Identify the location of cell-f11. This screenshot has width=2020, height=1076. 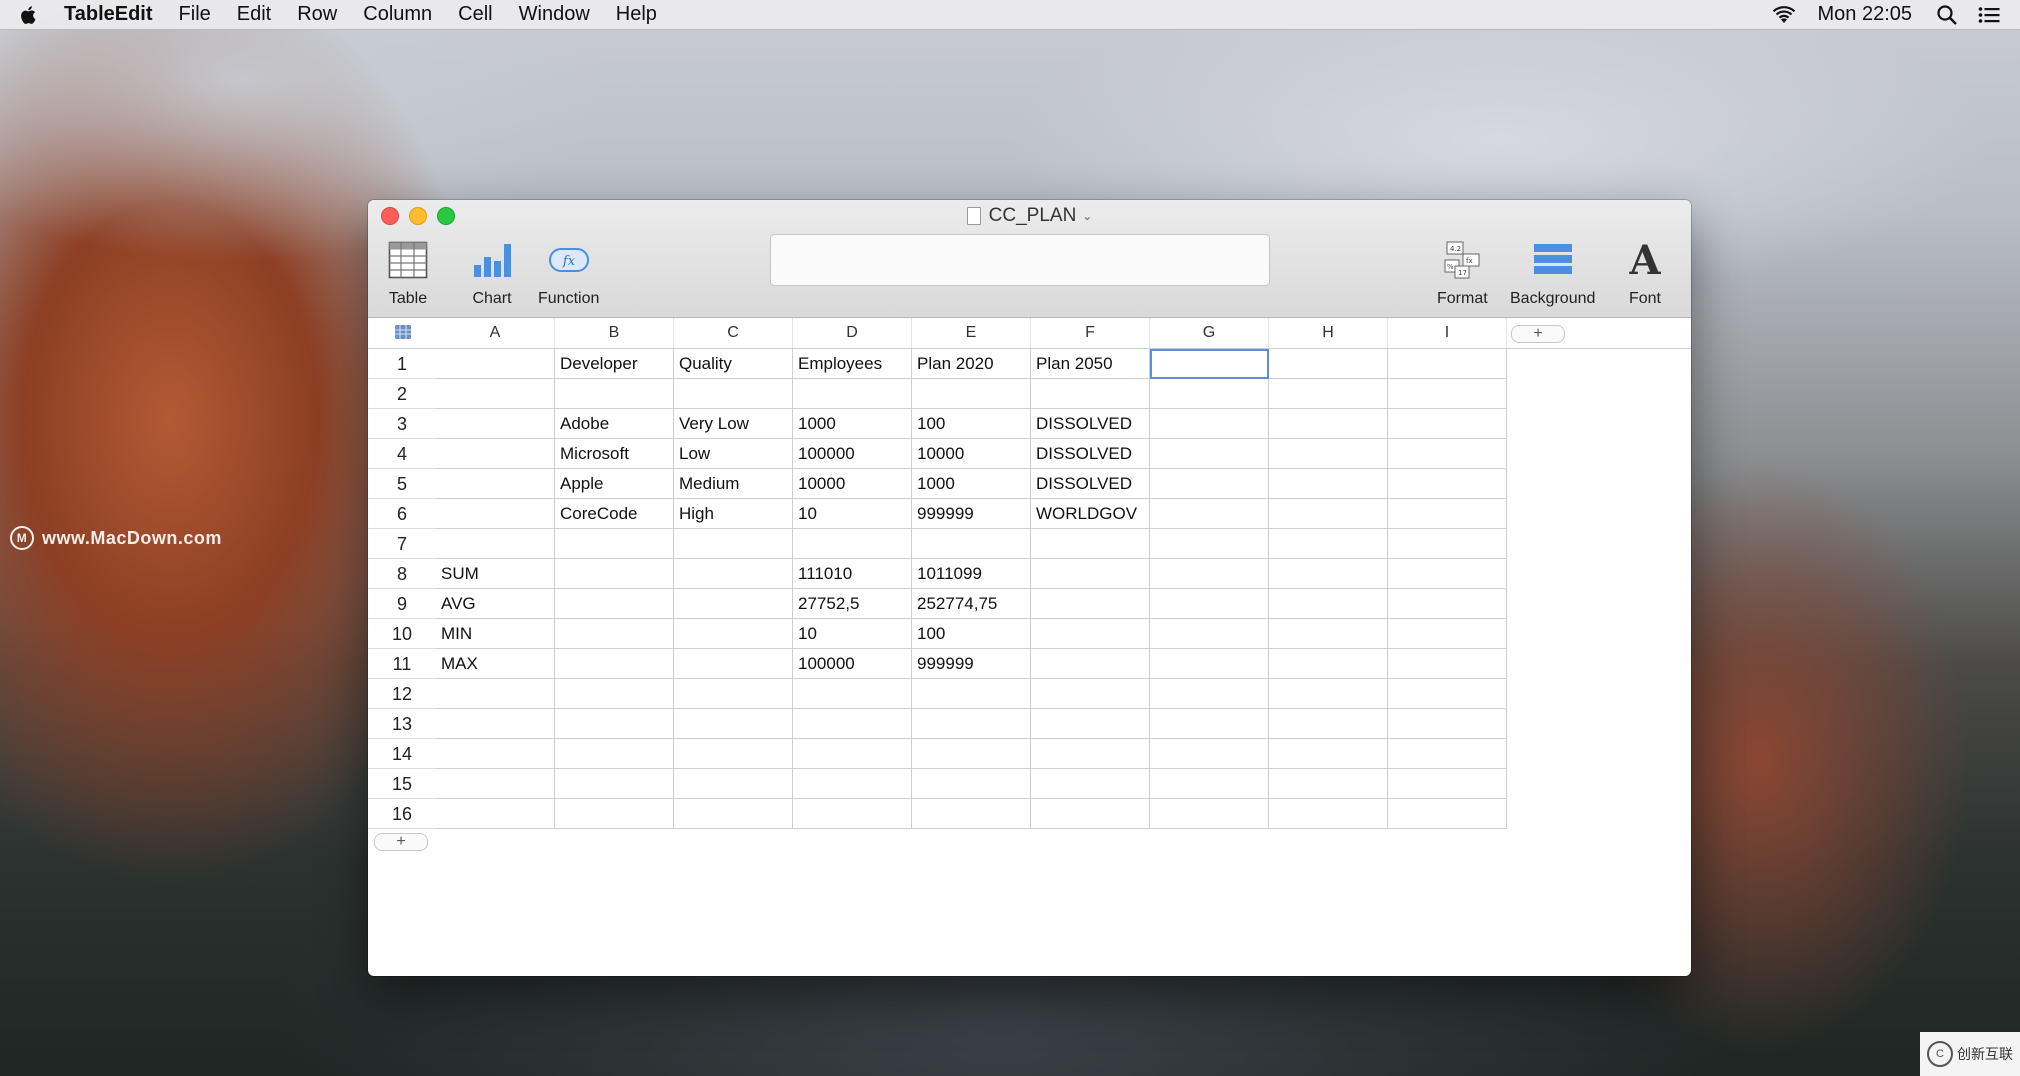
(1090, 664).